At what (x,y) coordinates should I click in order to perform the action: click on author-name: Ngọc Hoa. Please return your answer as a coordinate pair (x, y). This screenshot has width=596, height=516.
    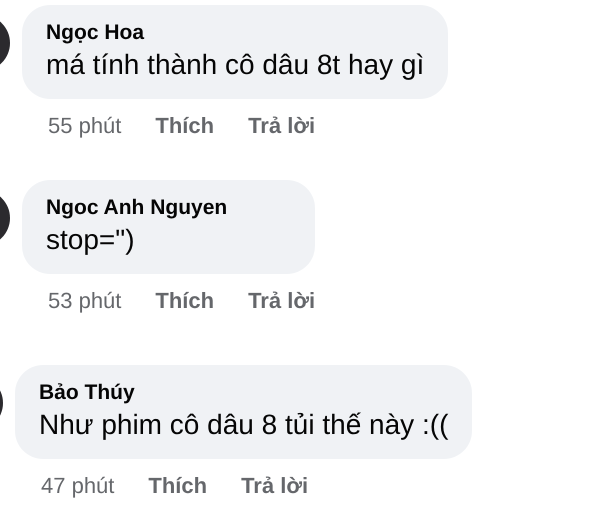
    Looking at the image, I should click on (235, 33).